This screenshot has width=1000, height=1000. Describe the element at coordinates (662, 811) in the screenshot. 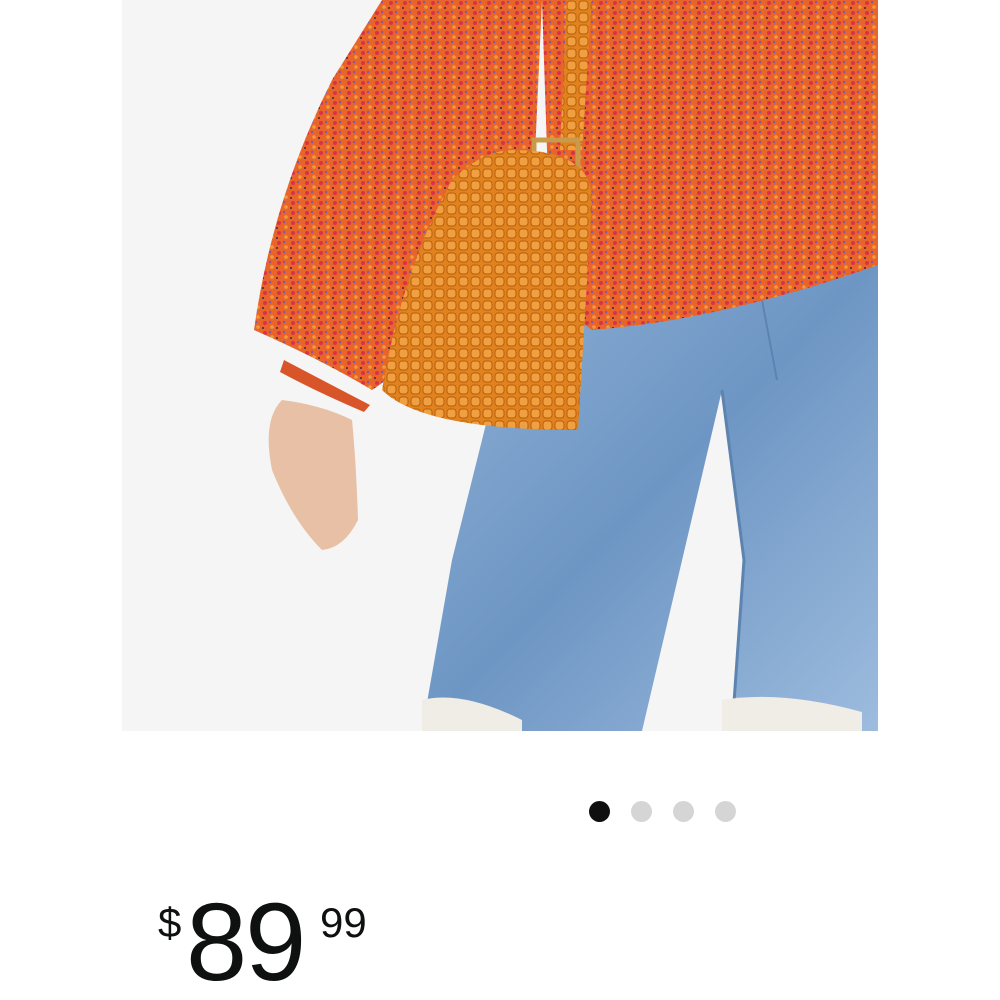

I see `image-carousel-indicator` at that location.